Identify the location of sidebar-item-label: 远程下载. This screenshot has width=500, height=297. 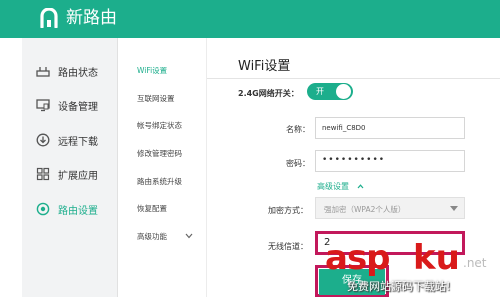
(78, 142).